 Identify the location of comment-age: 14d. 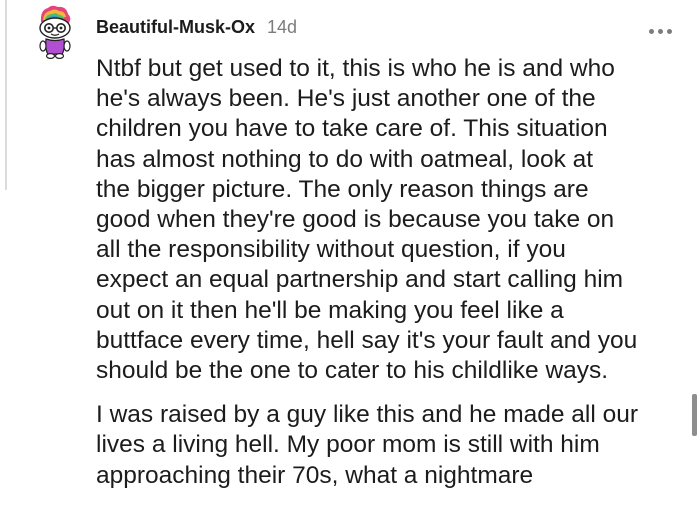
(282, 27).